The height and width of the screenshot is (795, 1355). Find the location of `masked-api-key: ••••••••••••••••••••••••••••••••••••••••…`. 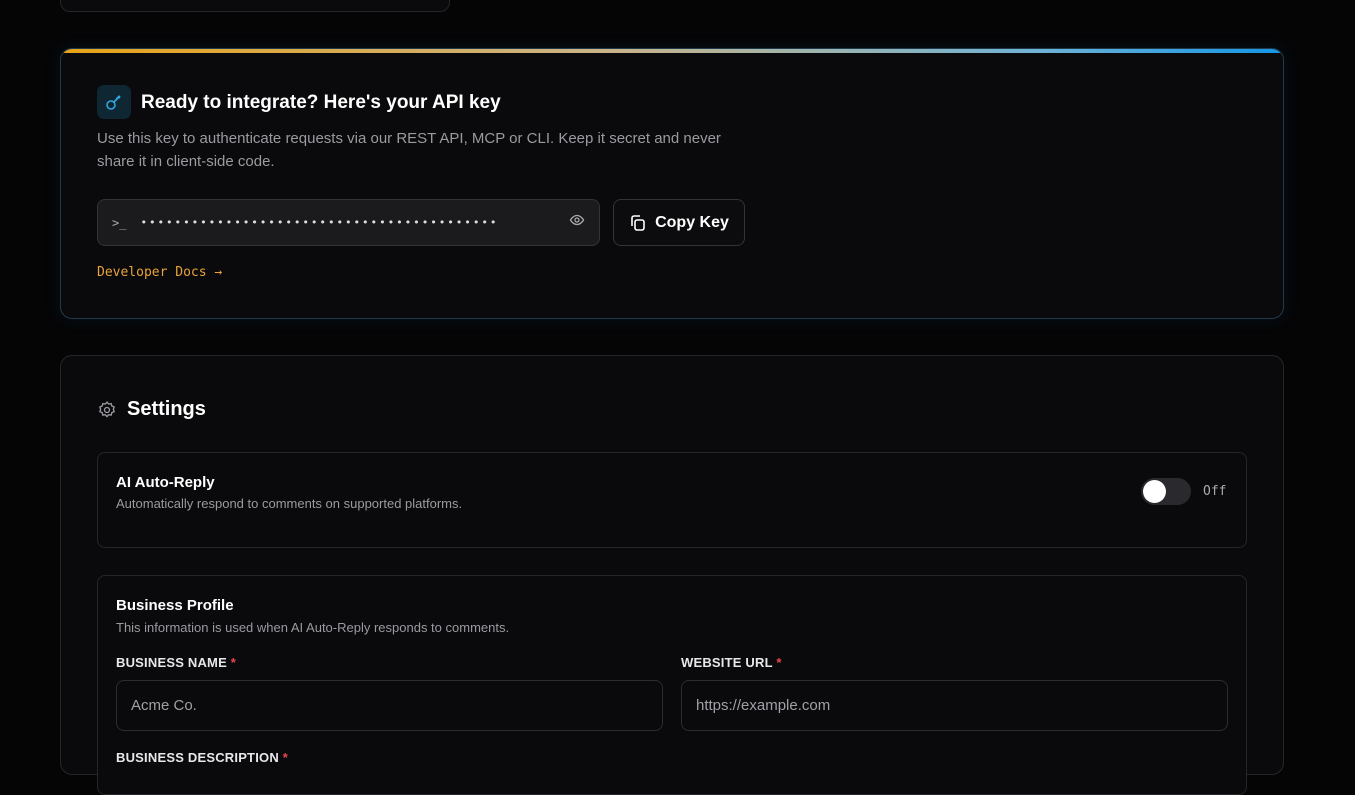

masked-api-key: ••••••••••••••••••••••••••••••••••••••••… is located at coordinates (319, 222).